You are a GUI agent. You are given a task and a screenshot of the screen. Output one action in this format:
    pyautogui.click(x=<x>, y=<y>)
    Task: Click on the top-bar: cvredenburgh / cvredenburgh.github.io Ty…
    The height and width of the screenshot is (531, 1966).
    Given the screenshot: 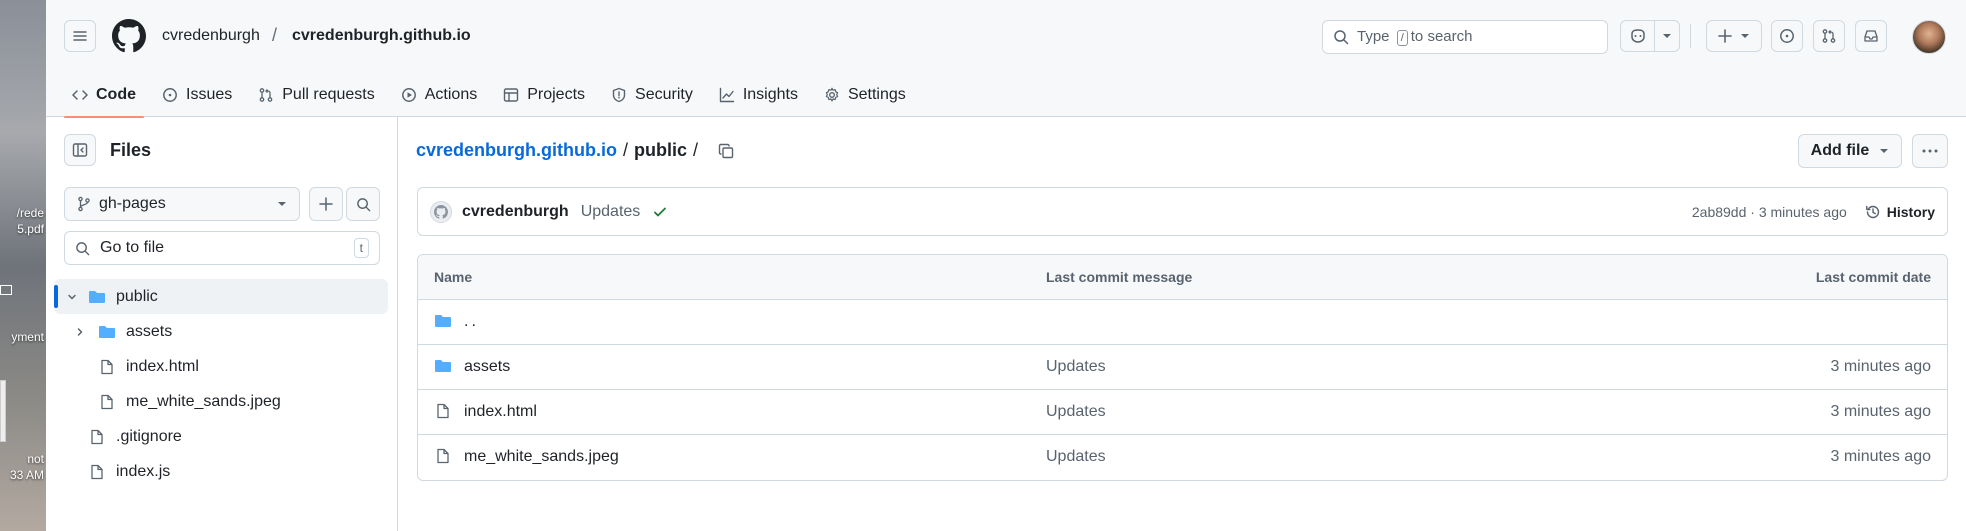 What is the action you would take?
    pyautogui.click(x=1006, y=36)
    